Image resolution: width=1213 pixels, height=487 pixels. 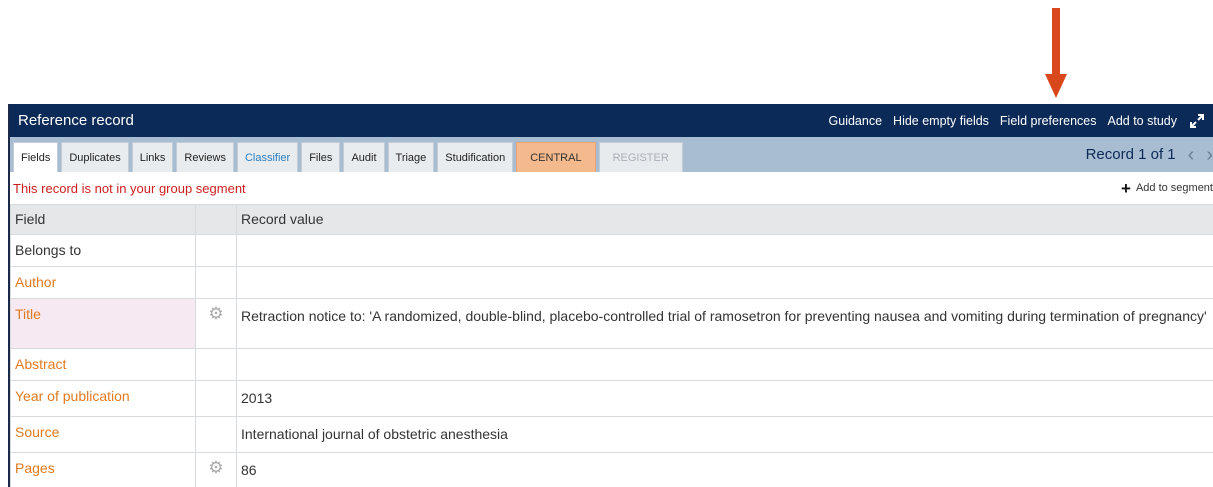 What do you see at coordinates (129, 188) in the screenshot?
I see `segment-warning: This record is not in your group segment` at bounding box center [129, 188].